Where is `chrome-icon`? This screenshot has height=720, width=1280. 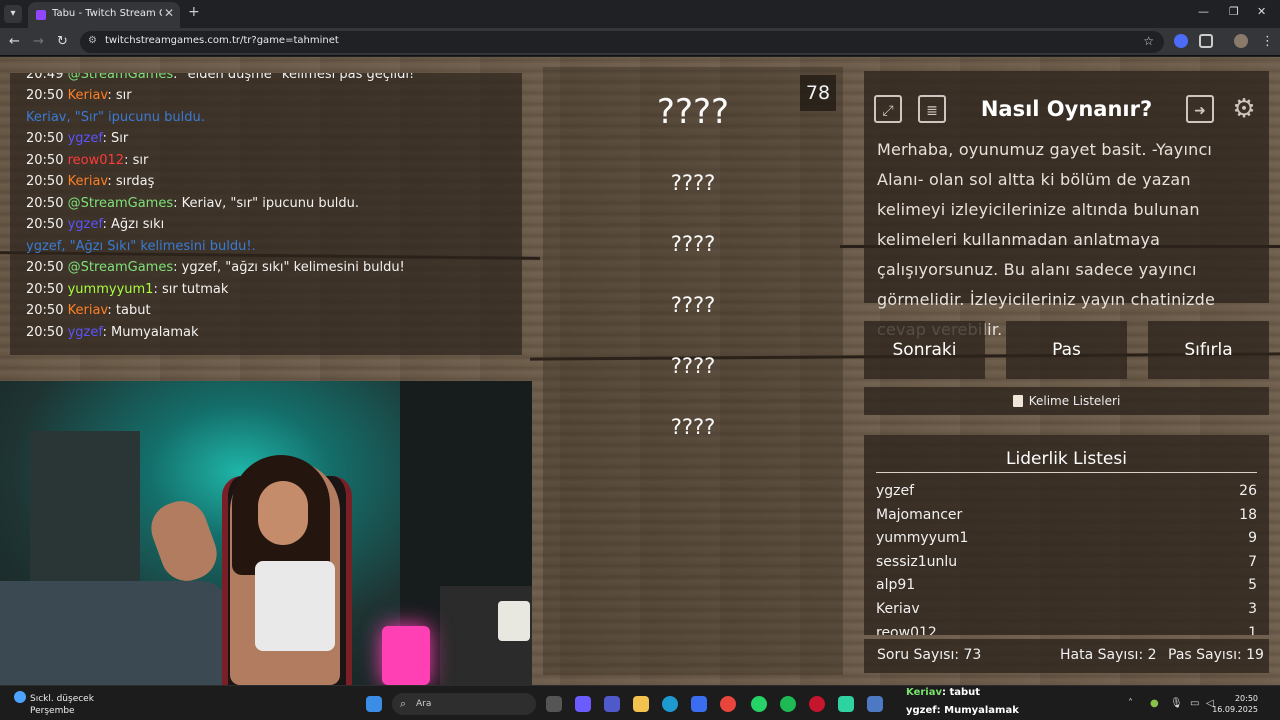
chrome-icon is located at coordinates (728, 704).